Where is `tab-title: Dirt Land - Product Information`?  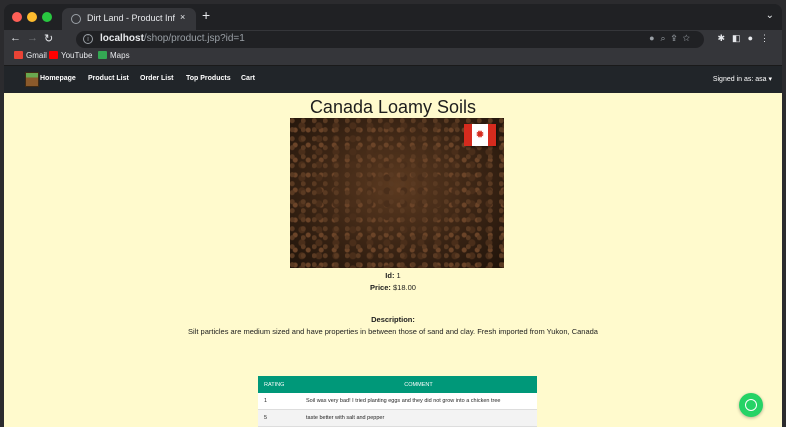 tab-title: Dirt Land - Product Information is located at coordinates (131, 18).